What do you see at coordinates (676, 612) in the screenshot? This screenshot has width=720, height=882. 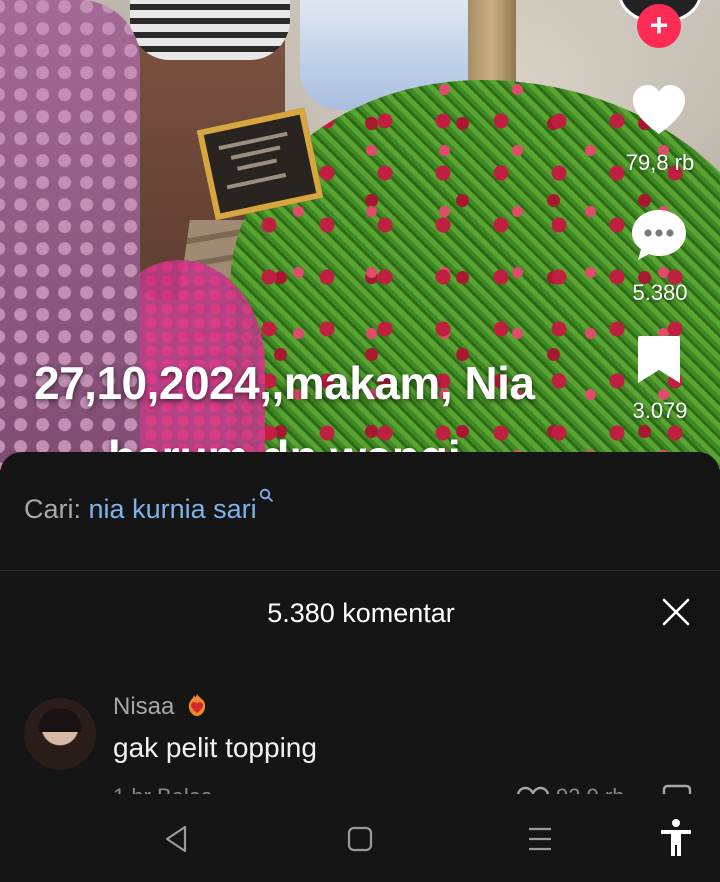 I see `close-icon` at bounding box center [676, 612].